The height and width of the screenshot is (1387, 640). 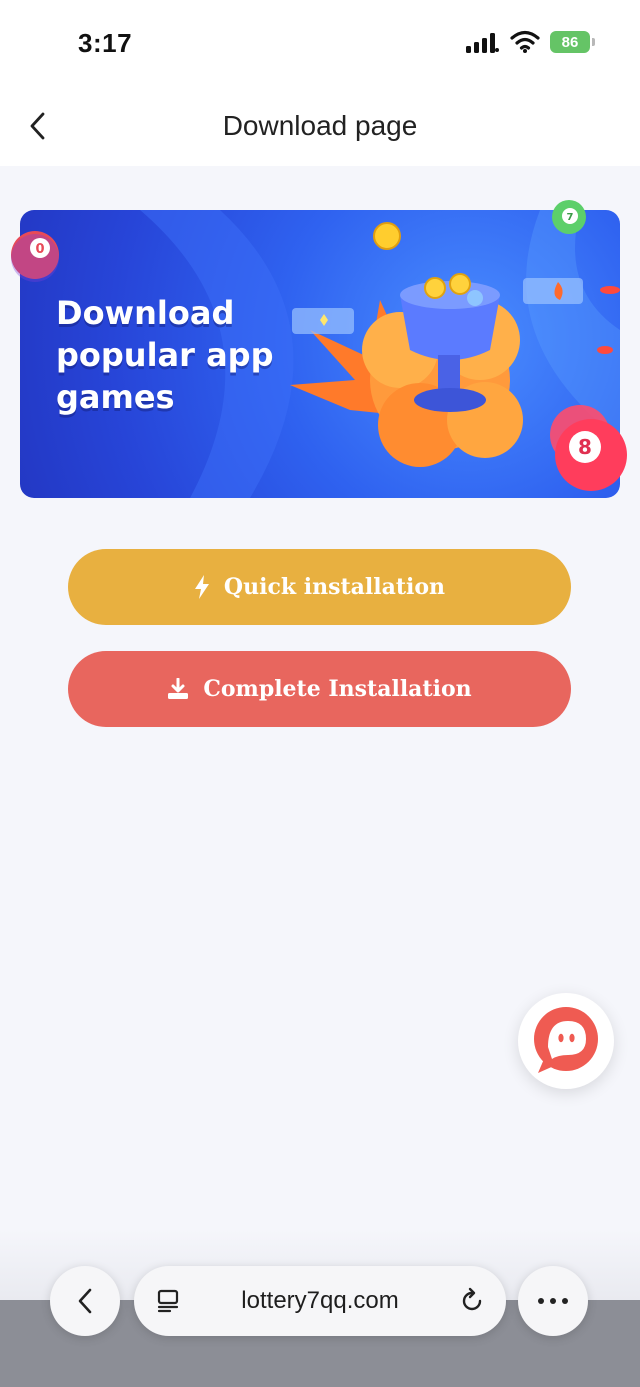 I want to click on lottery-ball-8-icon: 8, so click(x=591, y=455).